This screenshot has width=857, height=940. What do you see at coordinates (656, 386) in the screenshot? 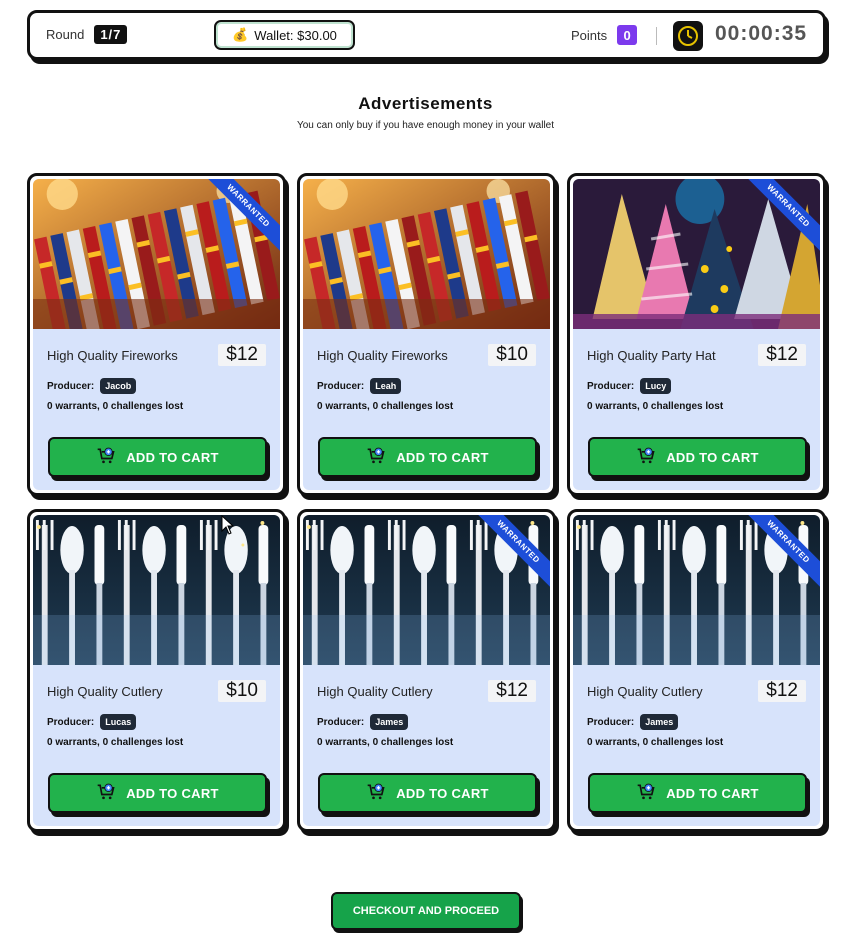
I see `producer-name: Lucy` at bounding box center [656, 386].